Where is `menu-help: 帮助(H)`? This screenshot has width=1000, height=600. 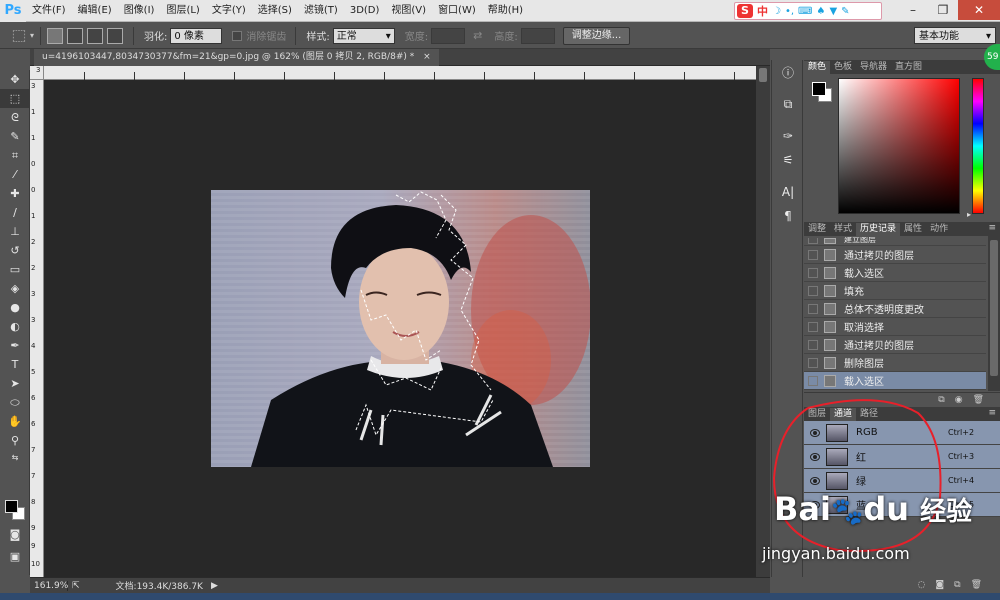 menu-help: 帮助(H) is located at coordinates (505, 11).